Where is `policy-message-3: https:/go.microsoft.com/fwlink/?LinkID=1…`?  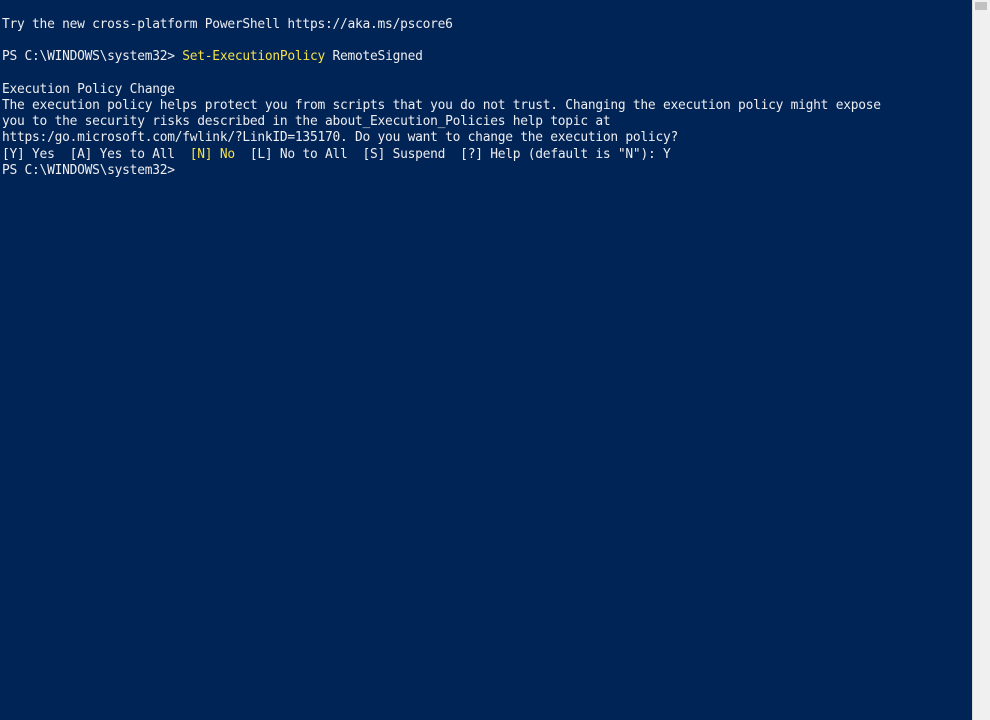
policy-message-3: https:/go.microsoft.com/fwlink/?LinkID=1… is located at coordinates (340, 138).